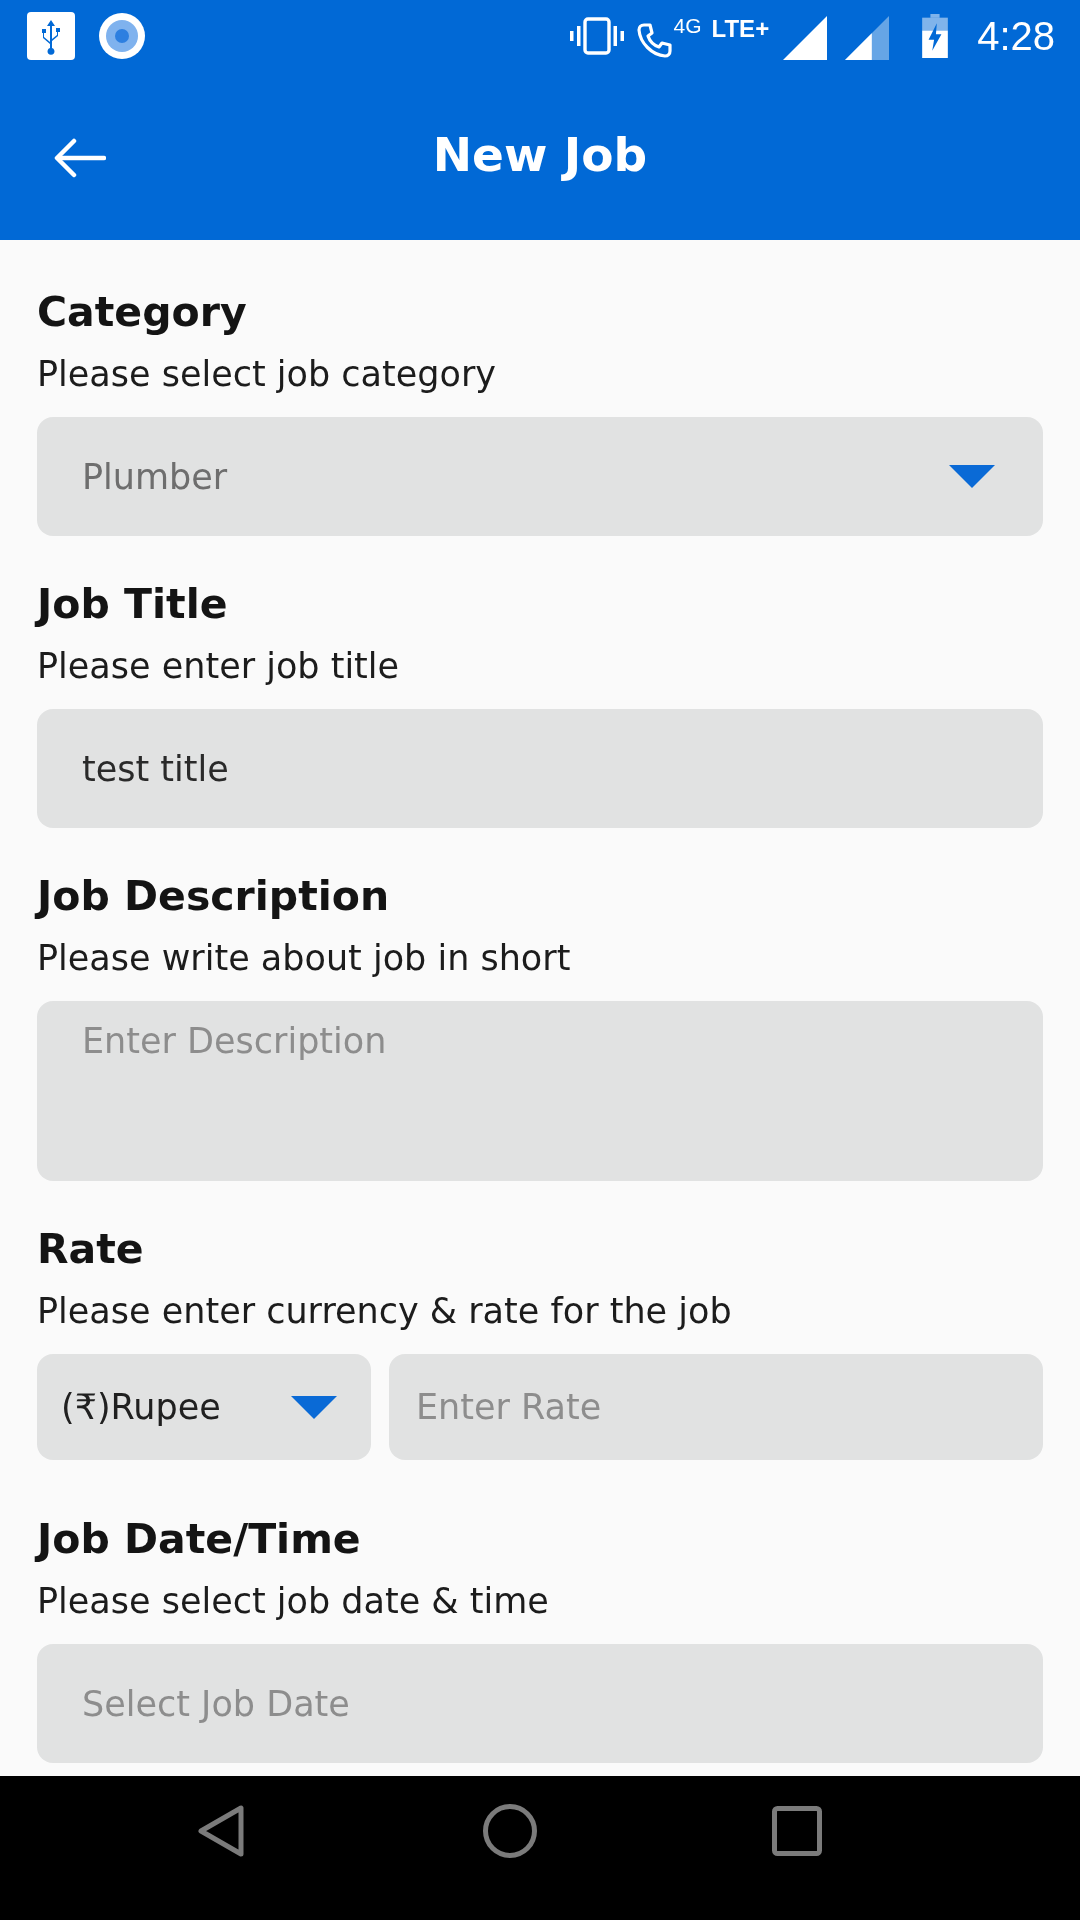 Image resolution: width=1080 pixels, height=1920 pixels. What do you see at coordinates (221, 1831) in the screenshot?
I see `back-icon` at bounding box center [221, 1831].